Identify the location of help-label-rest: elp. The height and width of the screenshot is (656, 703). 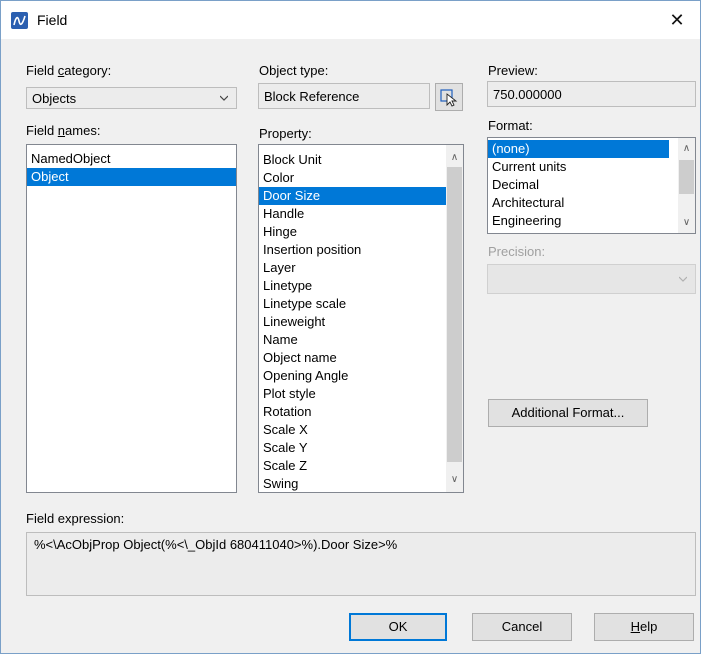
(649, 626).